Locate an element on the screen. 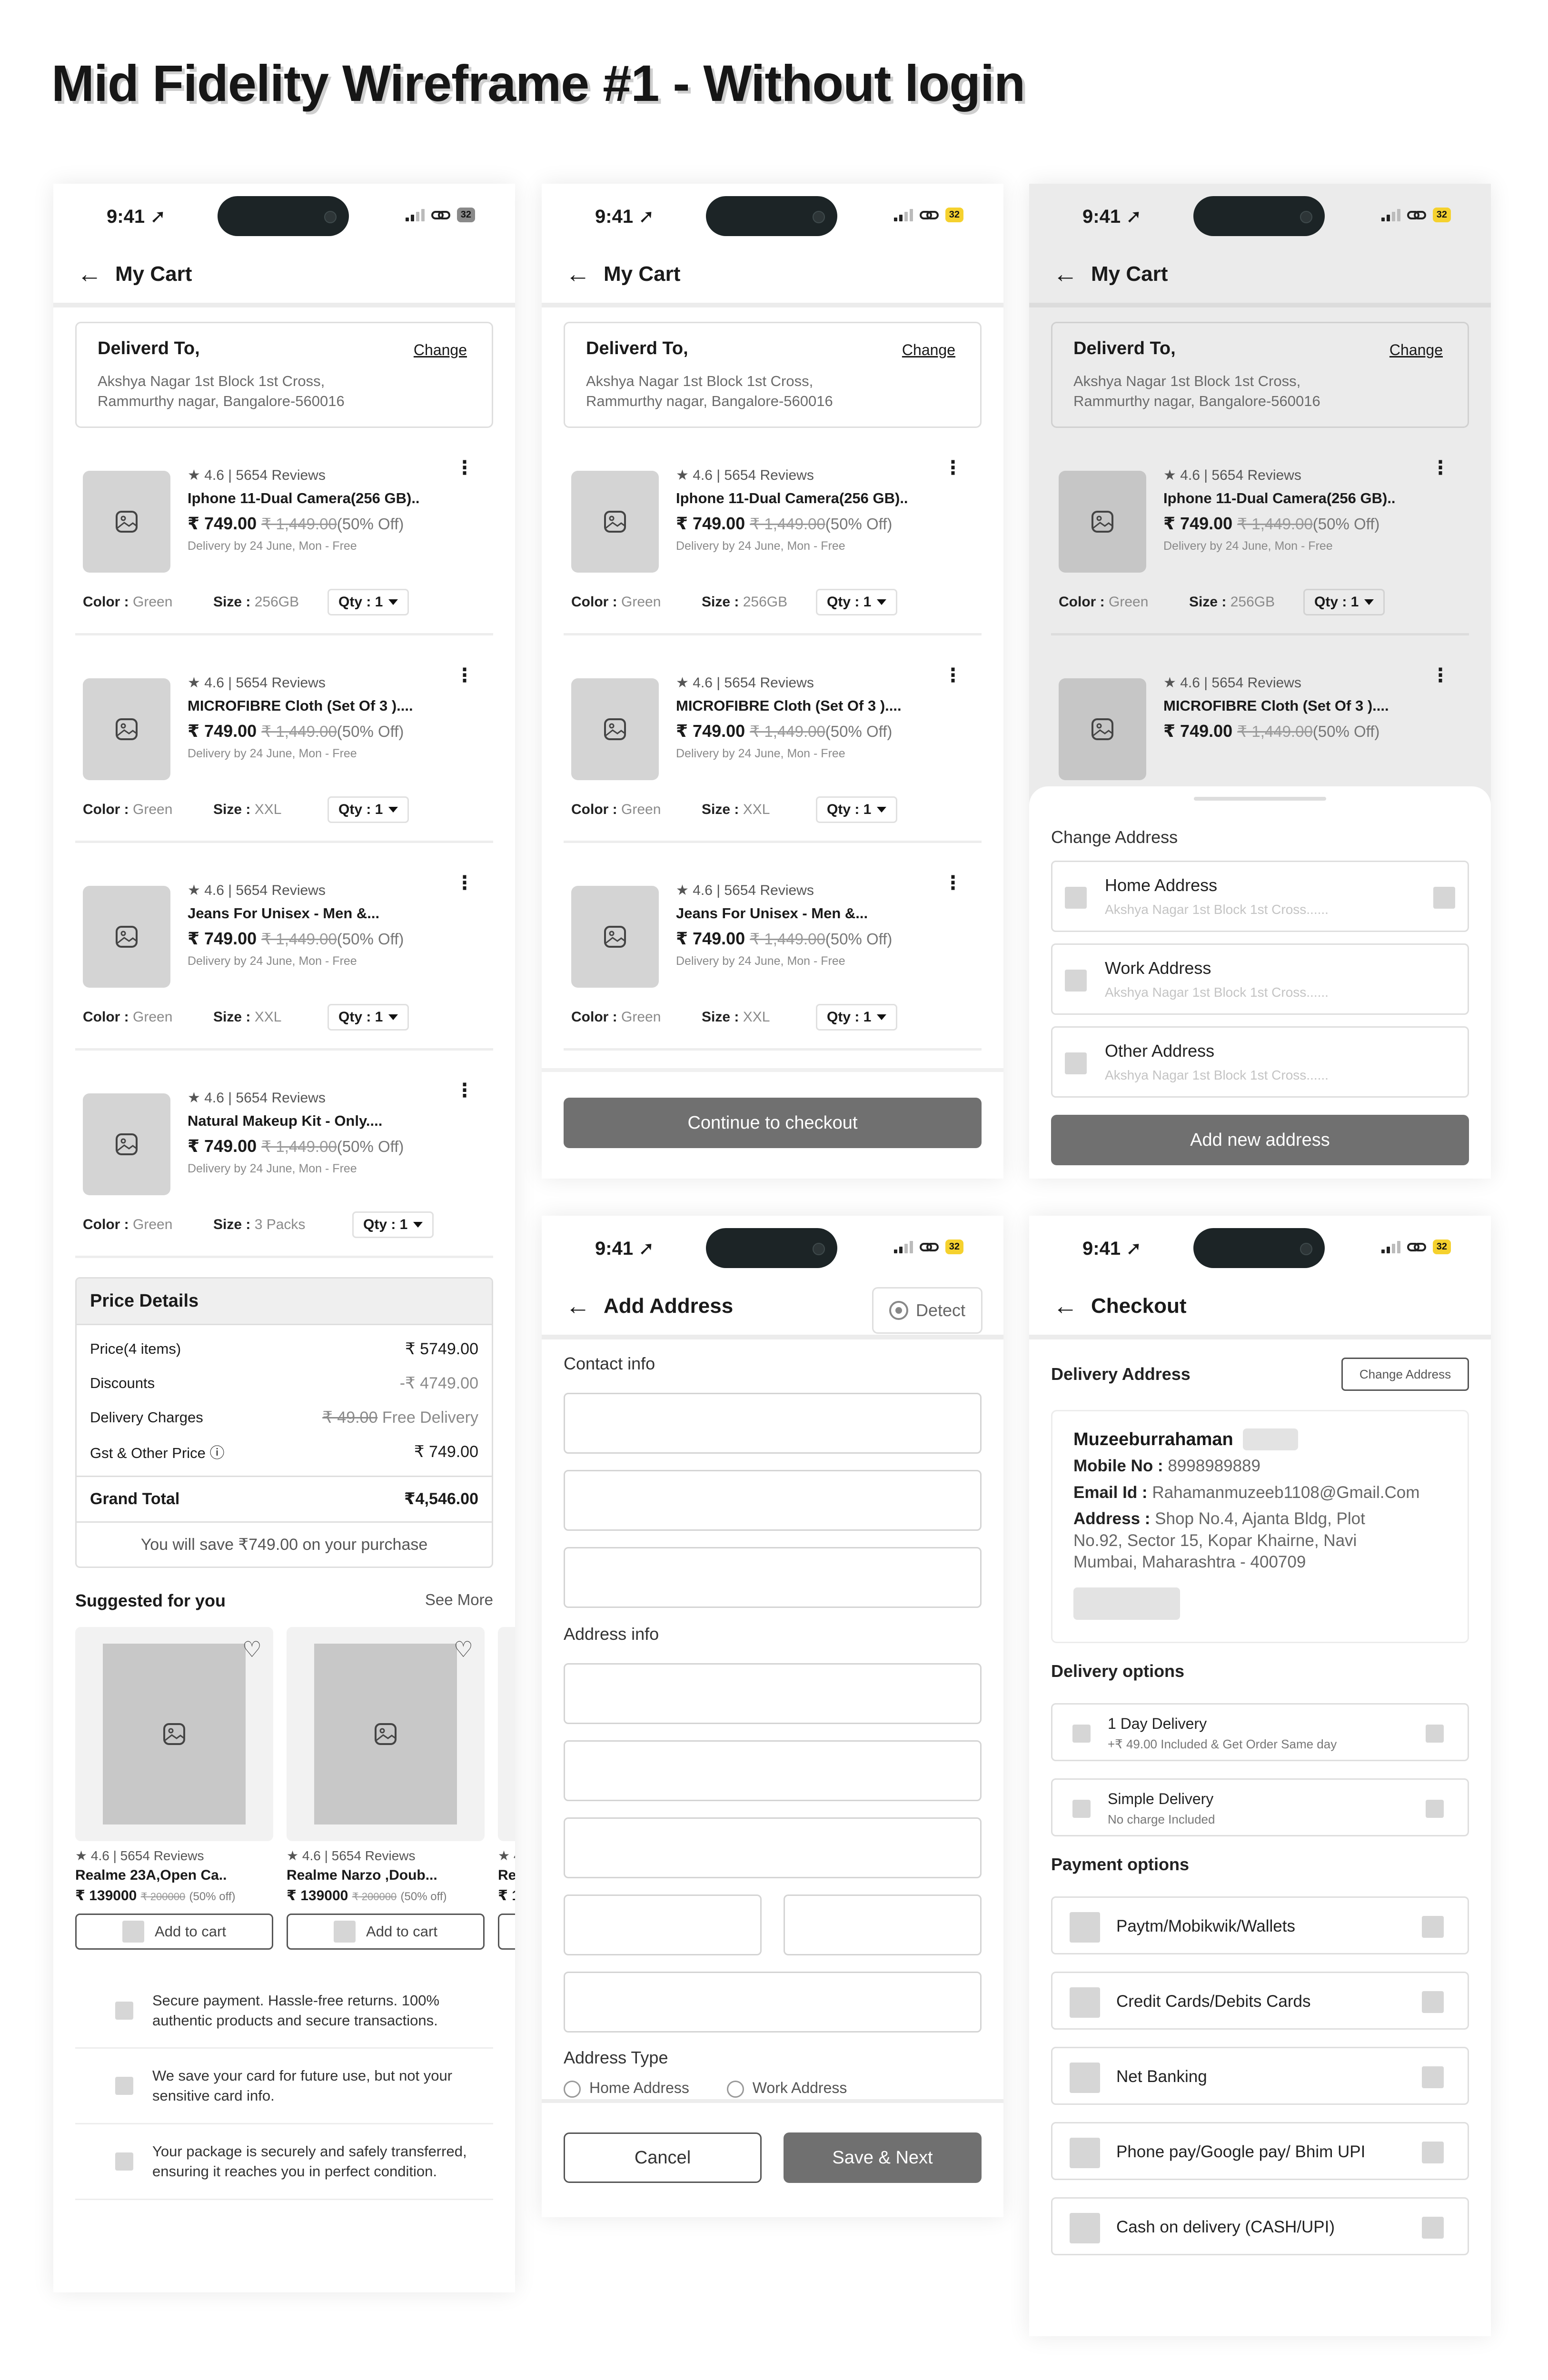 The image size is (1548, 2380). edit-icon is located at coordinates (1444, 898).